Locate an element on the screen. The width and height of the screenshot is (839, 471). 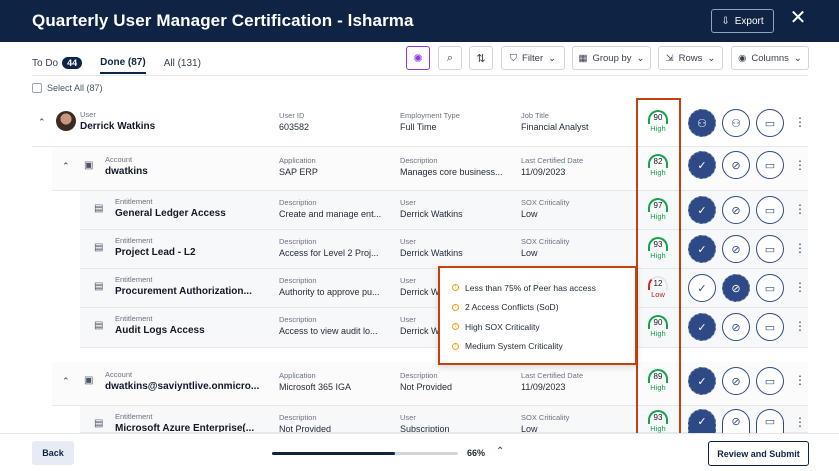
row-name: Derrick Watkins is located at coordinates (118, 126).